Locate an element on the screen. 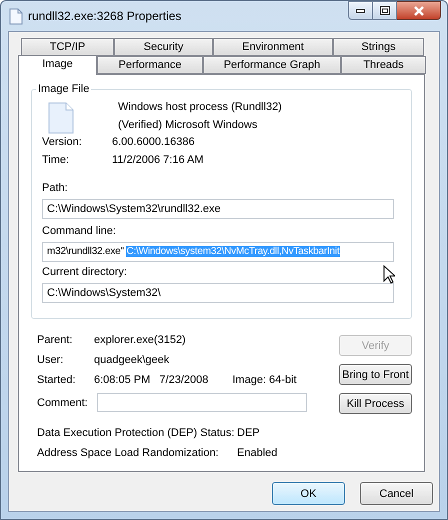 Image resolution: width=448 pixels, height=520 pixels. command-line-field: m32\rundll32.exe" C:\Windows\system32\NvMcTray.dll,NvTaskbarInit is located at coordinates (218, 252).